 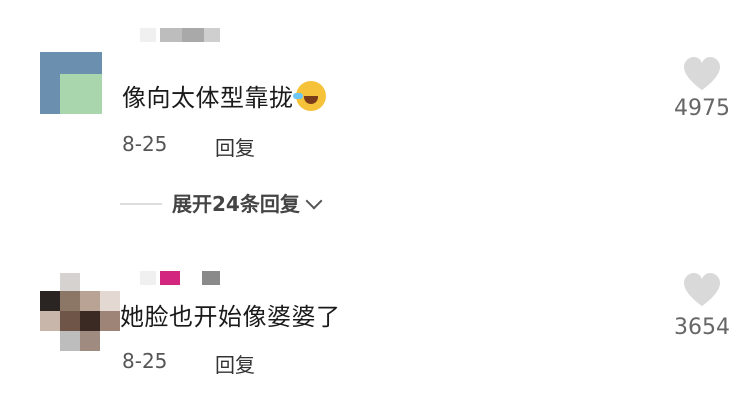 I want to click on expand-replies-label: 展开24条回复, so click(x=247, y=202).